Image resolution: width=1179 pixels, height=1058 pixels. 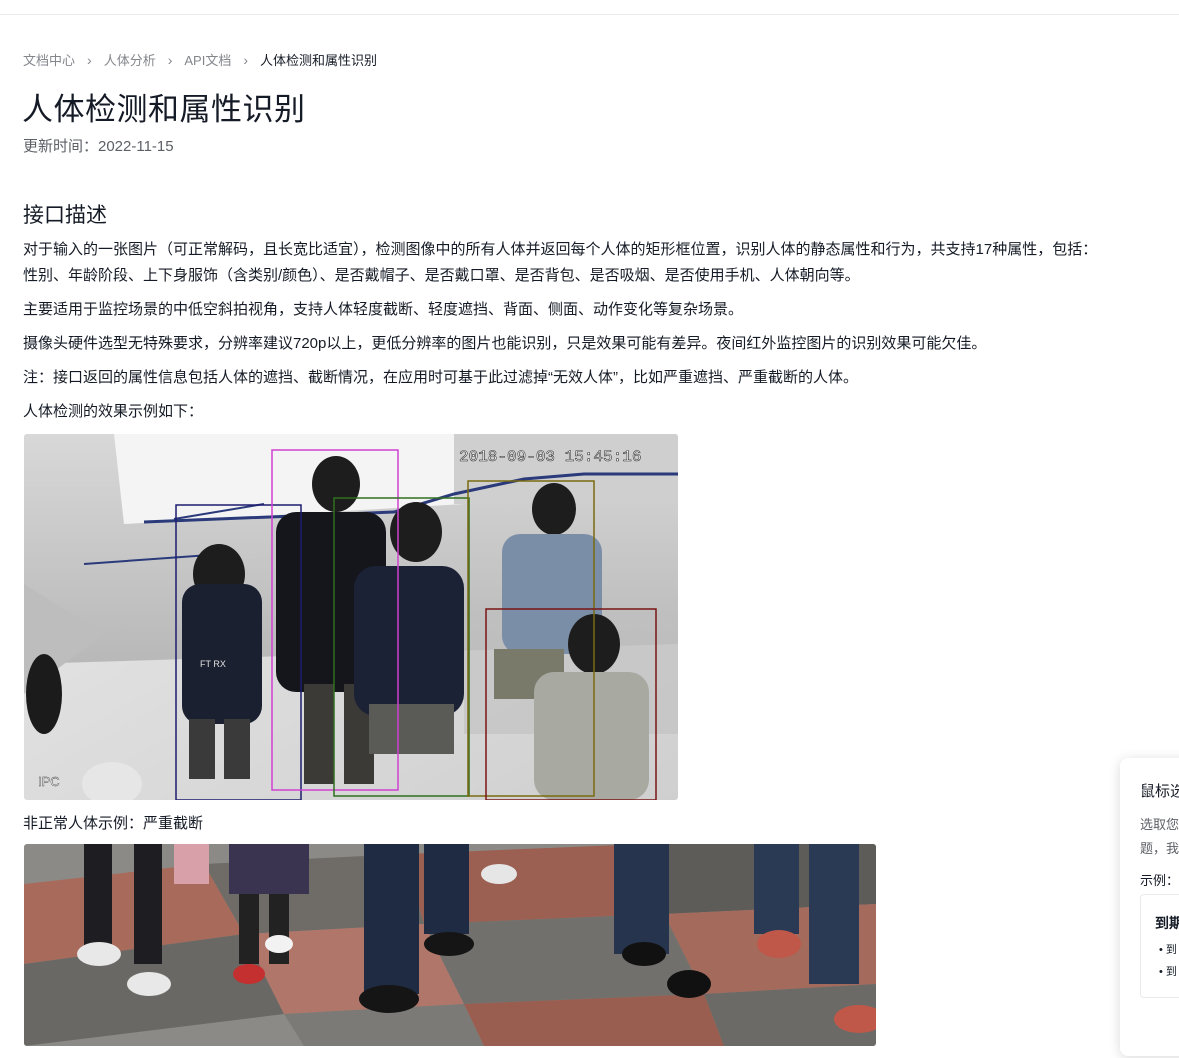 What do you see at coordinates (589, 7) in the screenshot?
I see `top-bar` at bounding box center [589, 7].